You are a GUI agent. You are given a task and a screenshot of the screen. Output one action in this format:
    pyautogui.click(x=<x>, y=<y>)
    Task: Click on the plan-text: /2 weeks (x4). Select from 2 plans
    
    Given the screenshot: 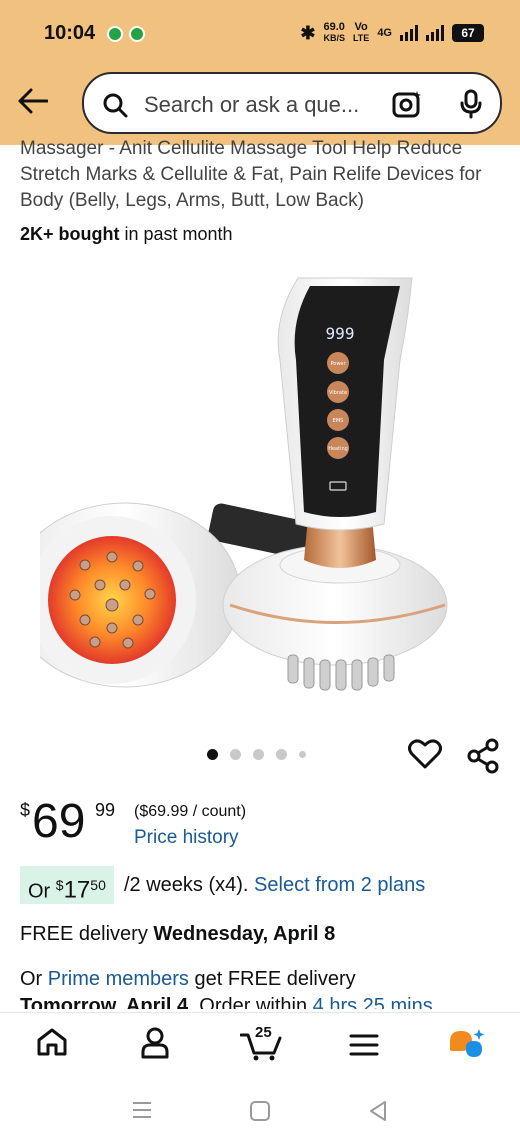 What is the action you would take?
    pyautogui.click(x=275, y=885)
    